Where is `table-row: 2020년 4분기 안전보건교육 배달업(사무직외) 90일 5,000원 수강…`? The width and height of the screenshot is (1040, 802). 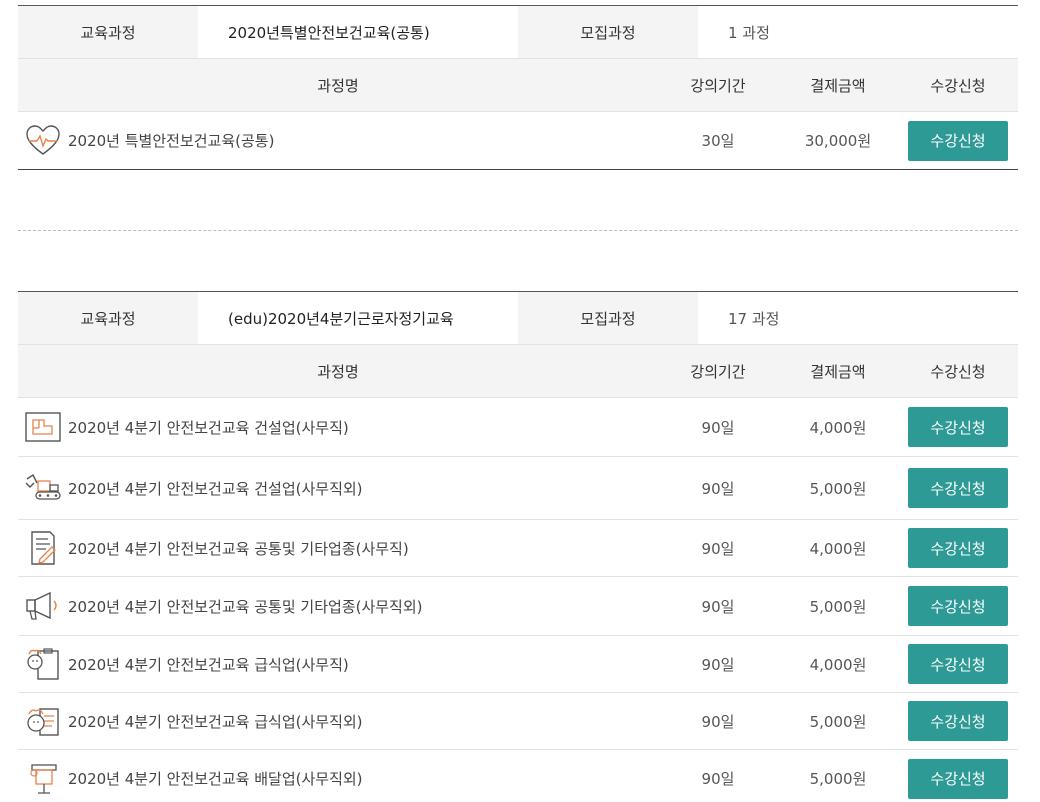
table-row: 2020년 4분기 안전보건교육 배달업(사무직외) 90일 5,000원 수강… is located at coordinates (518, 776).